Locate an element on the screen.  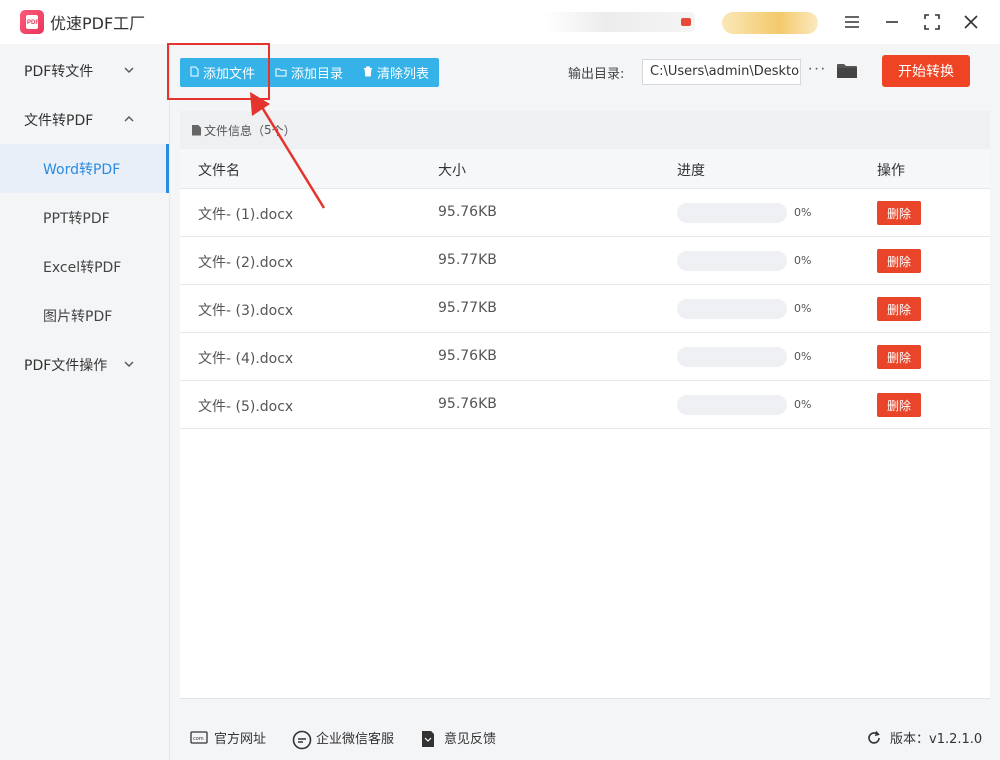
file-name: 文件- (1).docx is located at coordinates (246, 215).